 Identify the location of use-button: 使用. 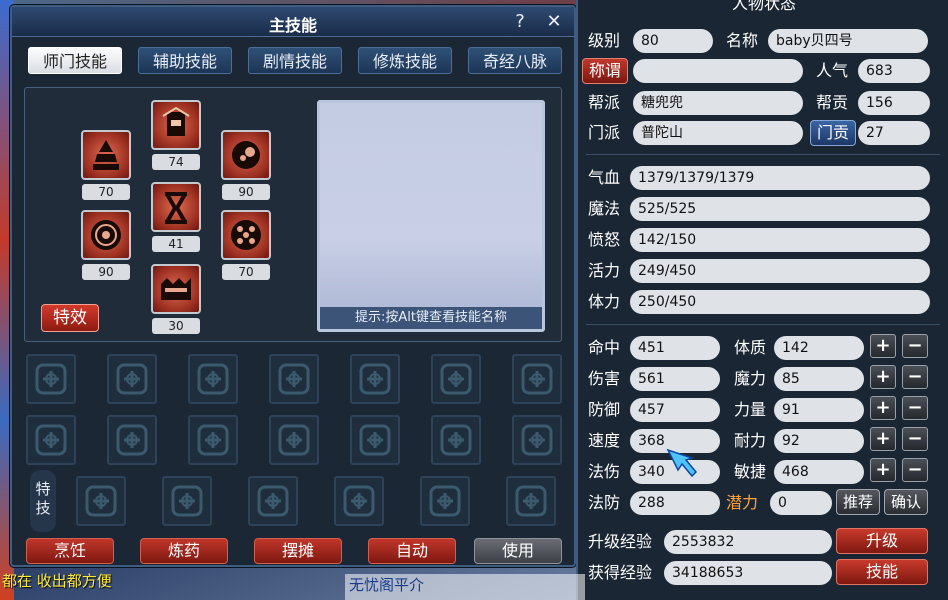
(518, 551).